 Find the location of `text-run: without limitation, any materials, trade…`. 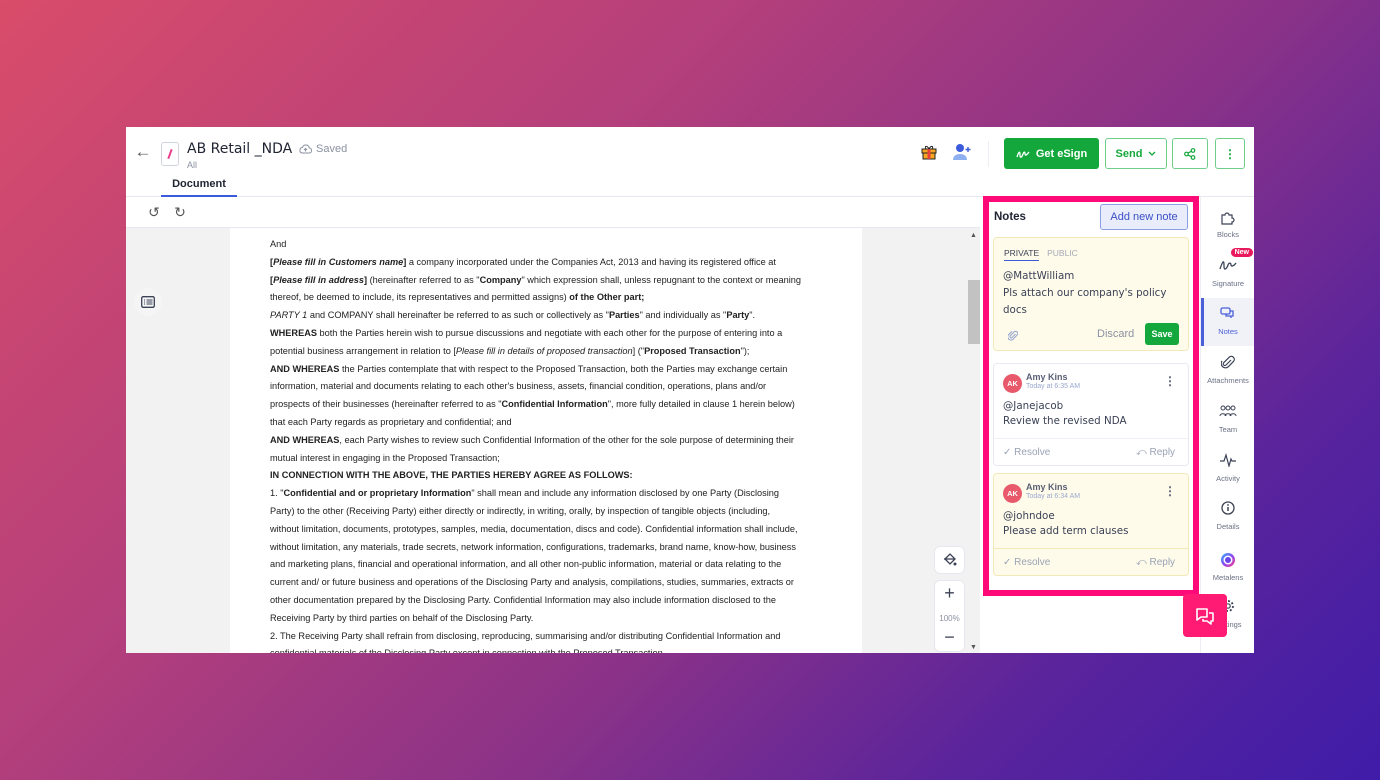

text-run: without limitation, any materials, trade… is located at coordinates (533, 546).